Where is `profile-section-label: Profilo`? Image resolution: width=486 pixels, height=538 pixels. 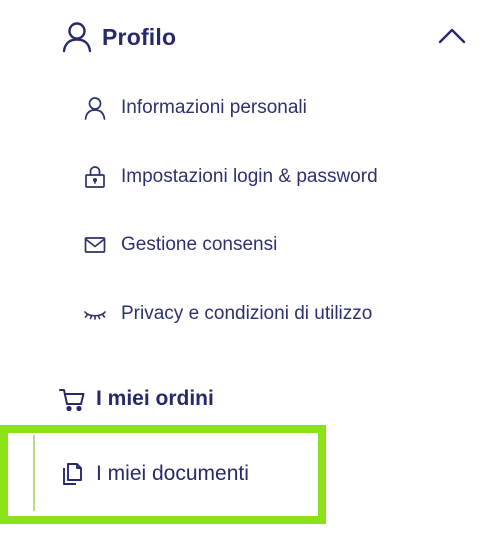 profile-section-label: Profilo is located at coordinates (139, 36).